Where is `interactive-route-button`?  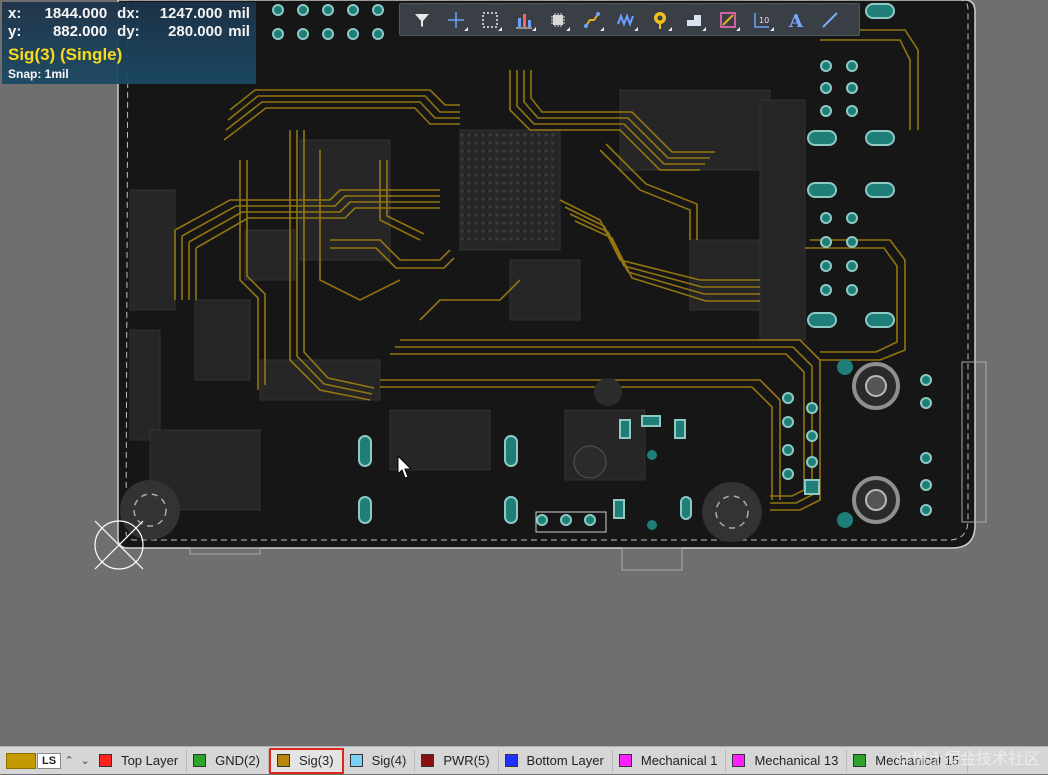 interactive-route-button is located at coordinates (625, 19).